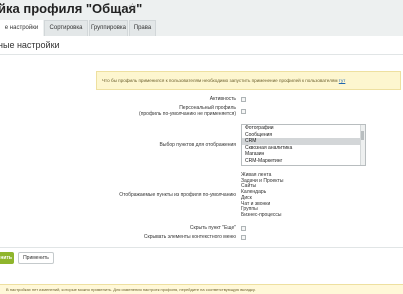  Describe the element at coordinates (36, 258) in the screenshot. I see `apply-button: Применить` at that location.